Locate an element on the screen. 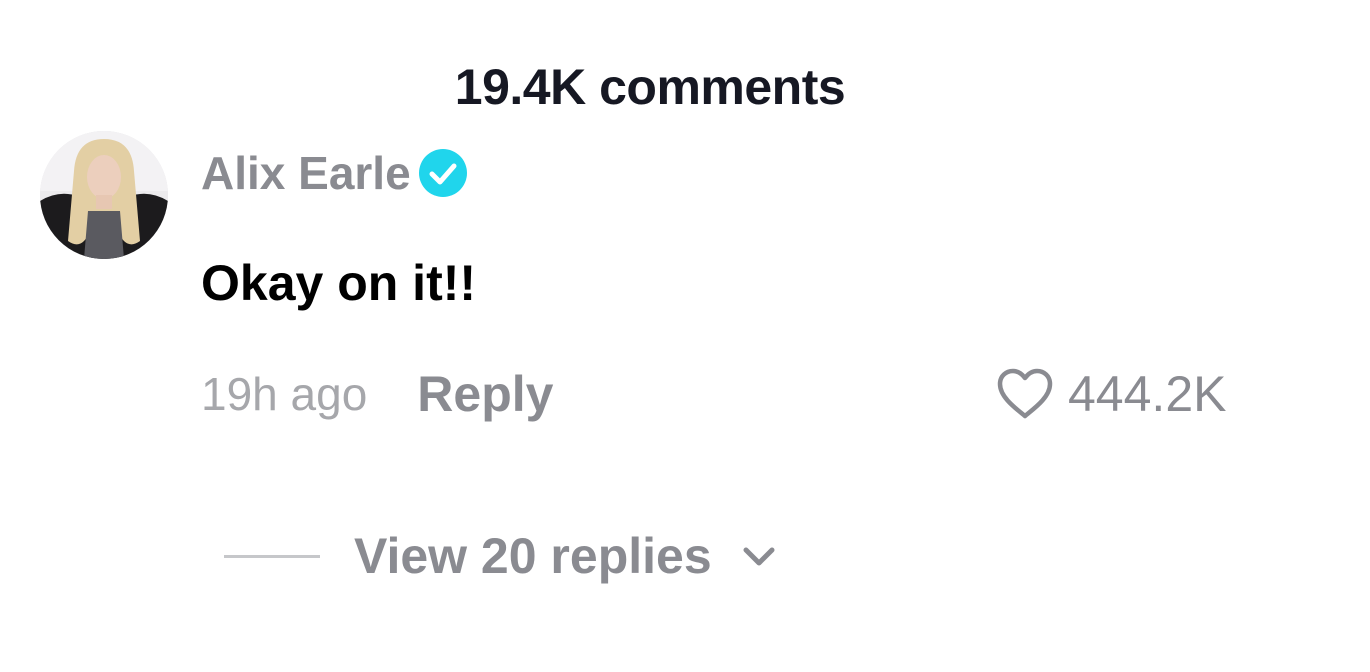 The height and width of the screenshot is (672, 1370). view-replies-button: View 20 replies is located at coordinates (502, 556).